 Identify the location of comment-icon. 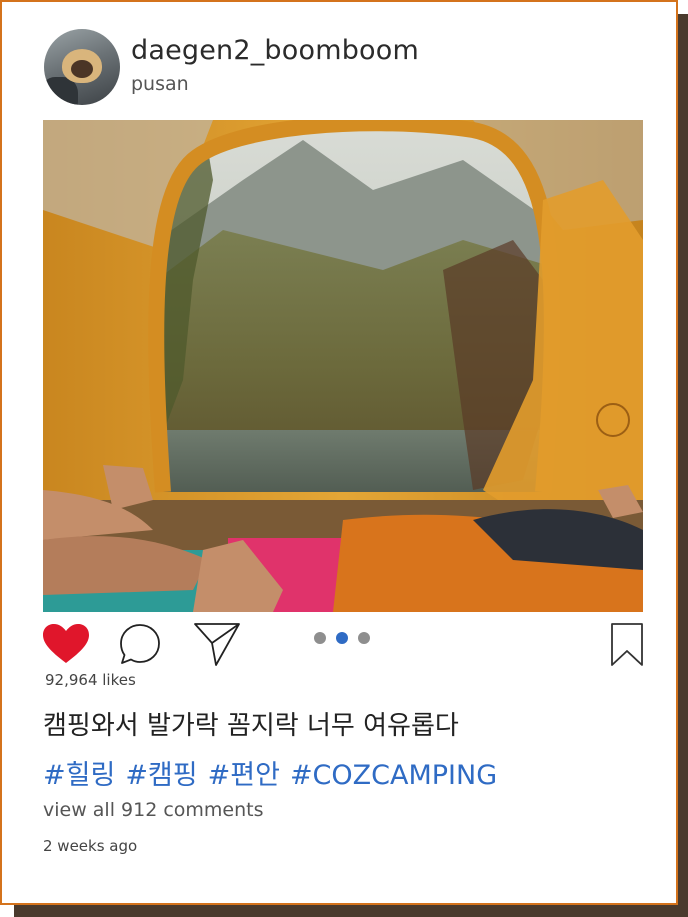
(140, 644).